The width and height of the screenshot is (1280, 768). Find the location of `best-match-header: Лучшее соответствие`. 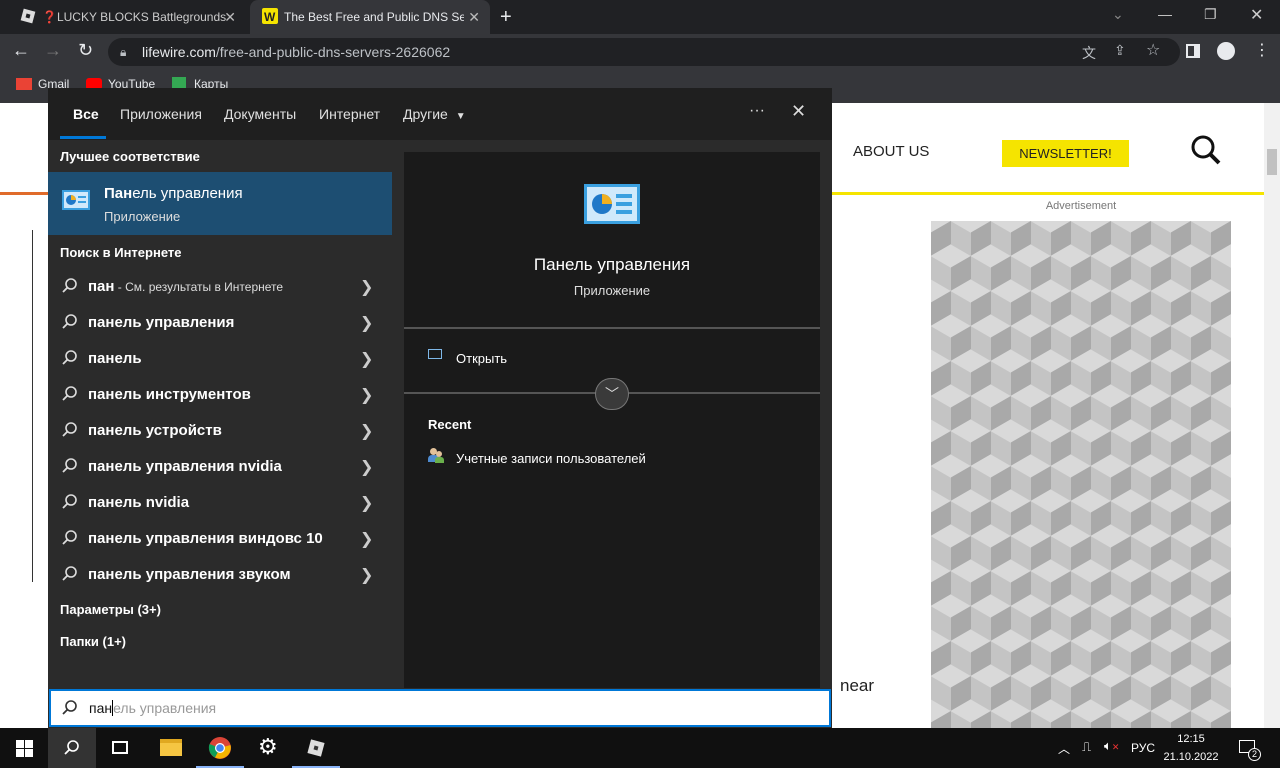

best-match-header: Лучшее соответствие is located at coordinates (130, 156).